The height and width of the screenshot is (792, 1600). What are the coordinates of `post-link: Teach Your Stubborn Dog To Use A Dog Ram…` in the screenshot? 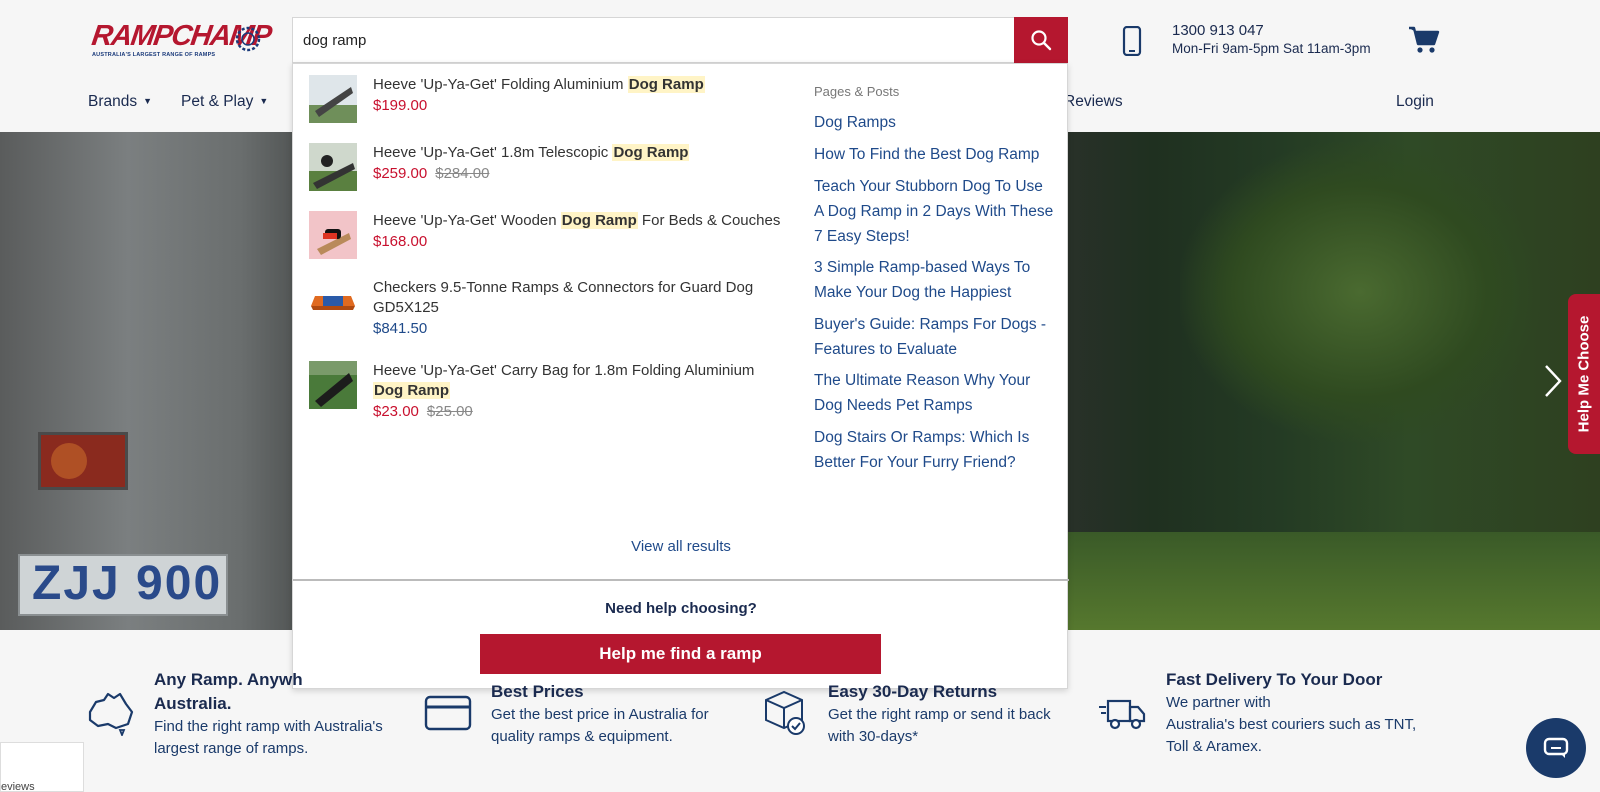 It's located at (934, 211).